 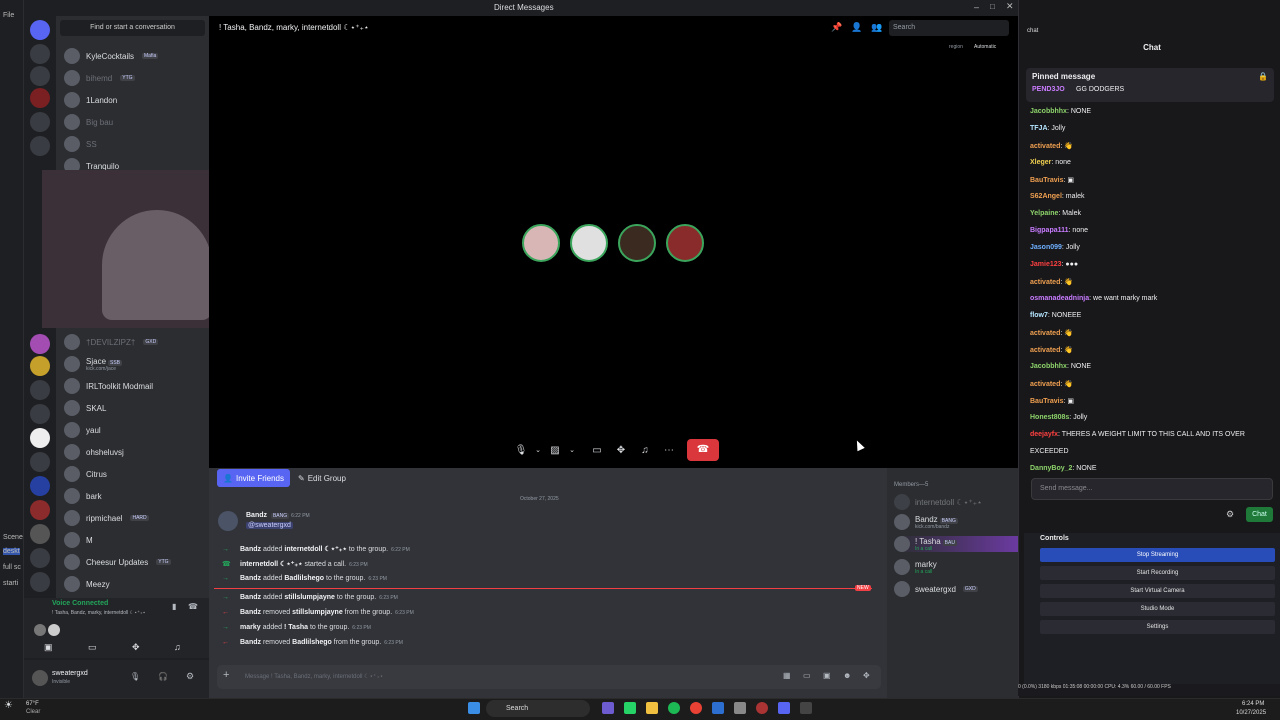 What do you see at coordinates (82, 430) in the screenshot?
I see `dm-item: yaul` at bounding box center [82, 430].